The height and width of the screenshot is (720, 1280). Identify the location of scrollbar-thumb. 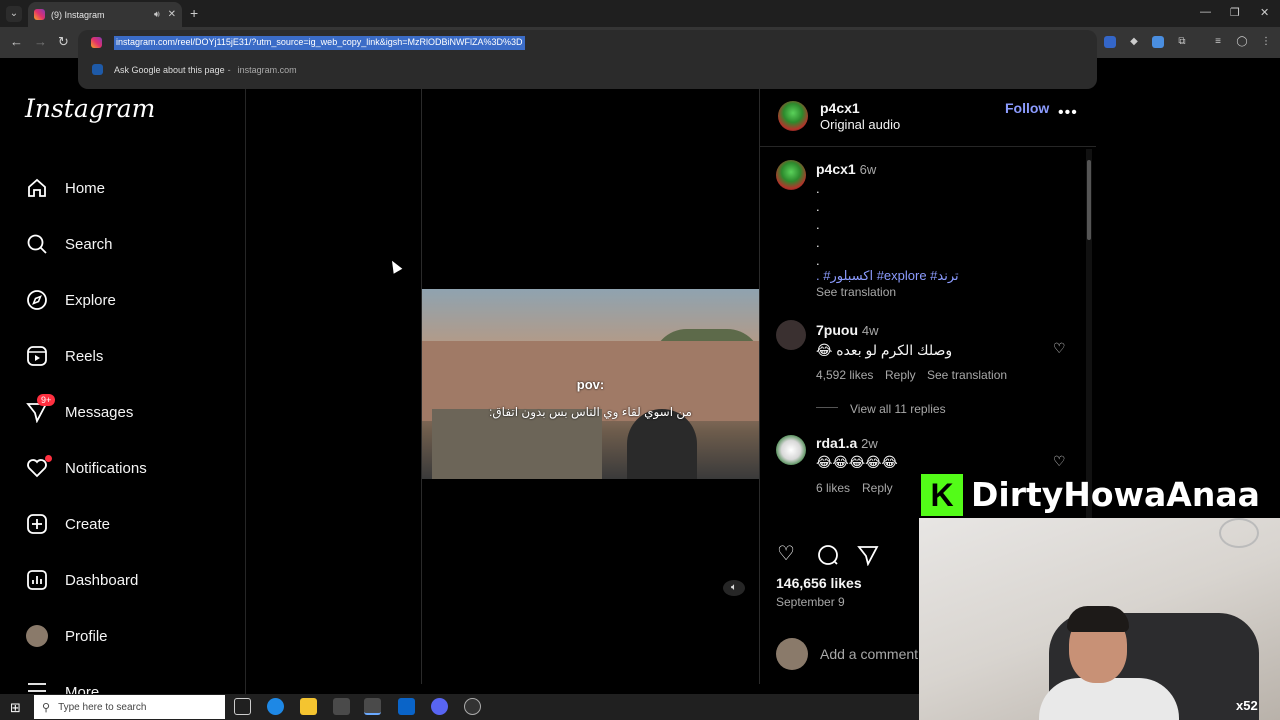
(1089, 200).